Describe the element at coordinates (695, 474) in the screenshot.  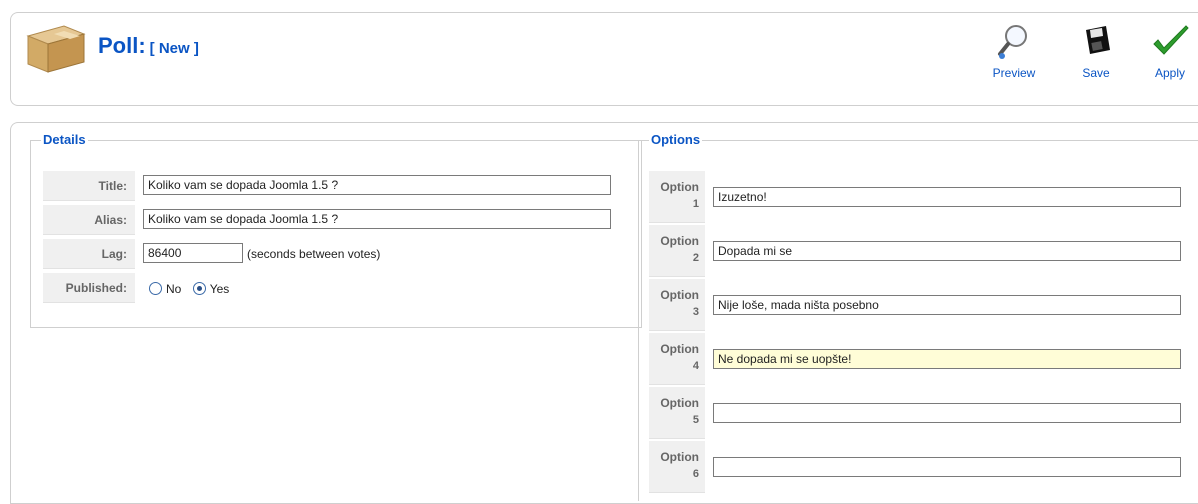
I see `option-number: 6` at that location.